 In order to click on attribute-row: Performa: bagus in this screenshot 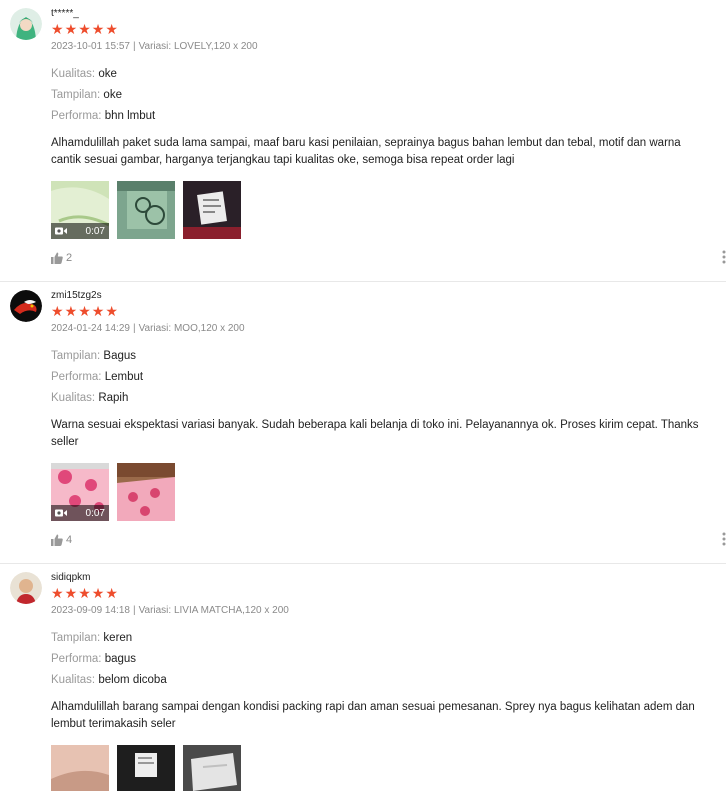, I will do `click(388, 662)`.